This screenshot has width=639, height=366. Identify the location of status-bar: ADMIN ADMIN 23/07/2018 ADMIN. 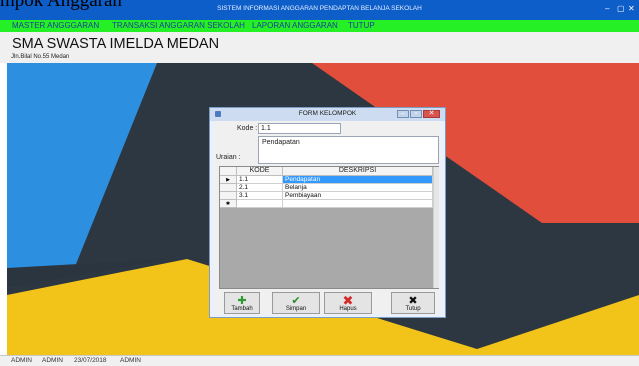
(319, 360).